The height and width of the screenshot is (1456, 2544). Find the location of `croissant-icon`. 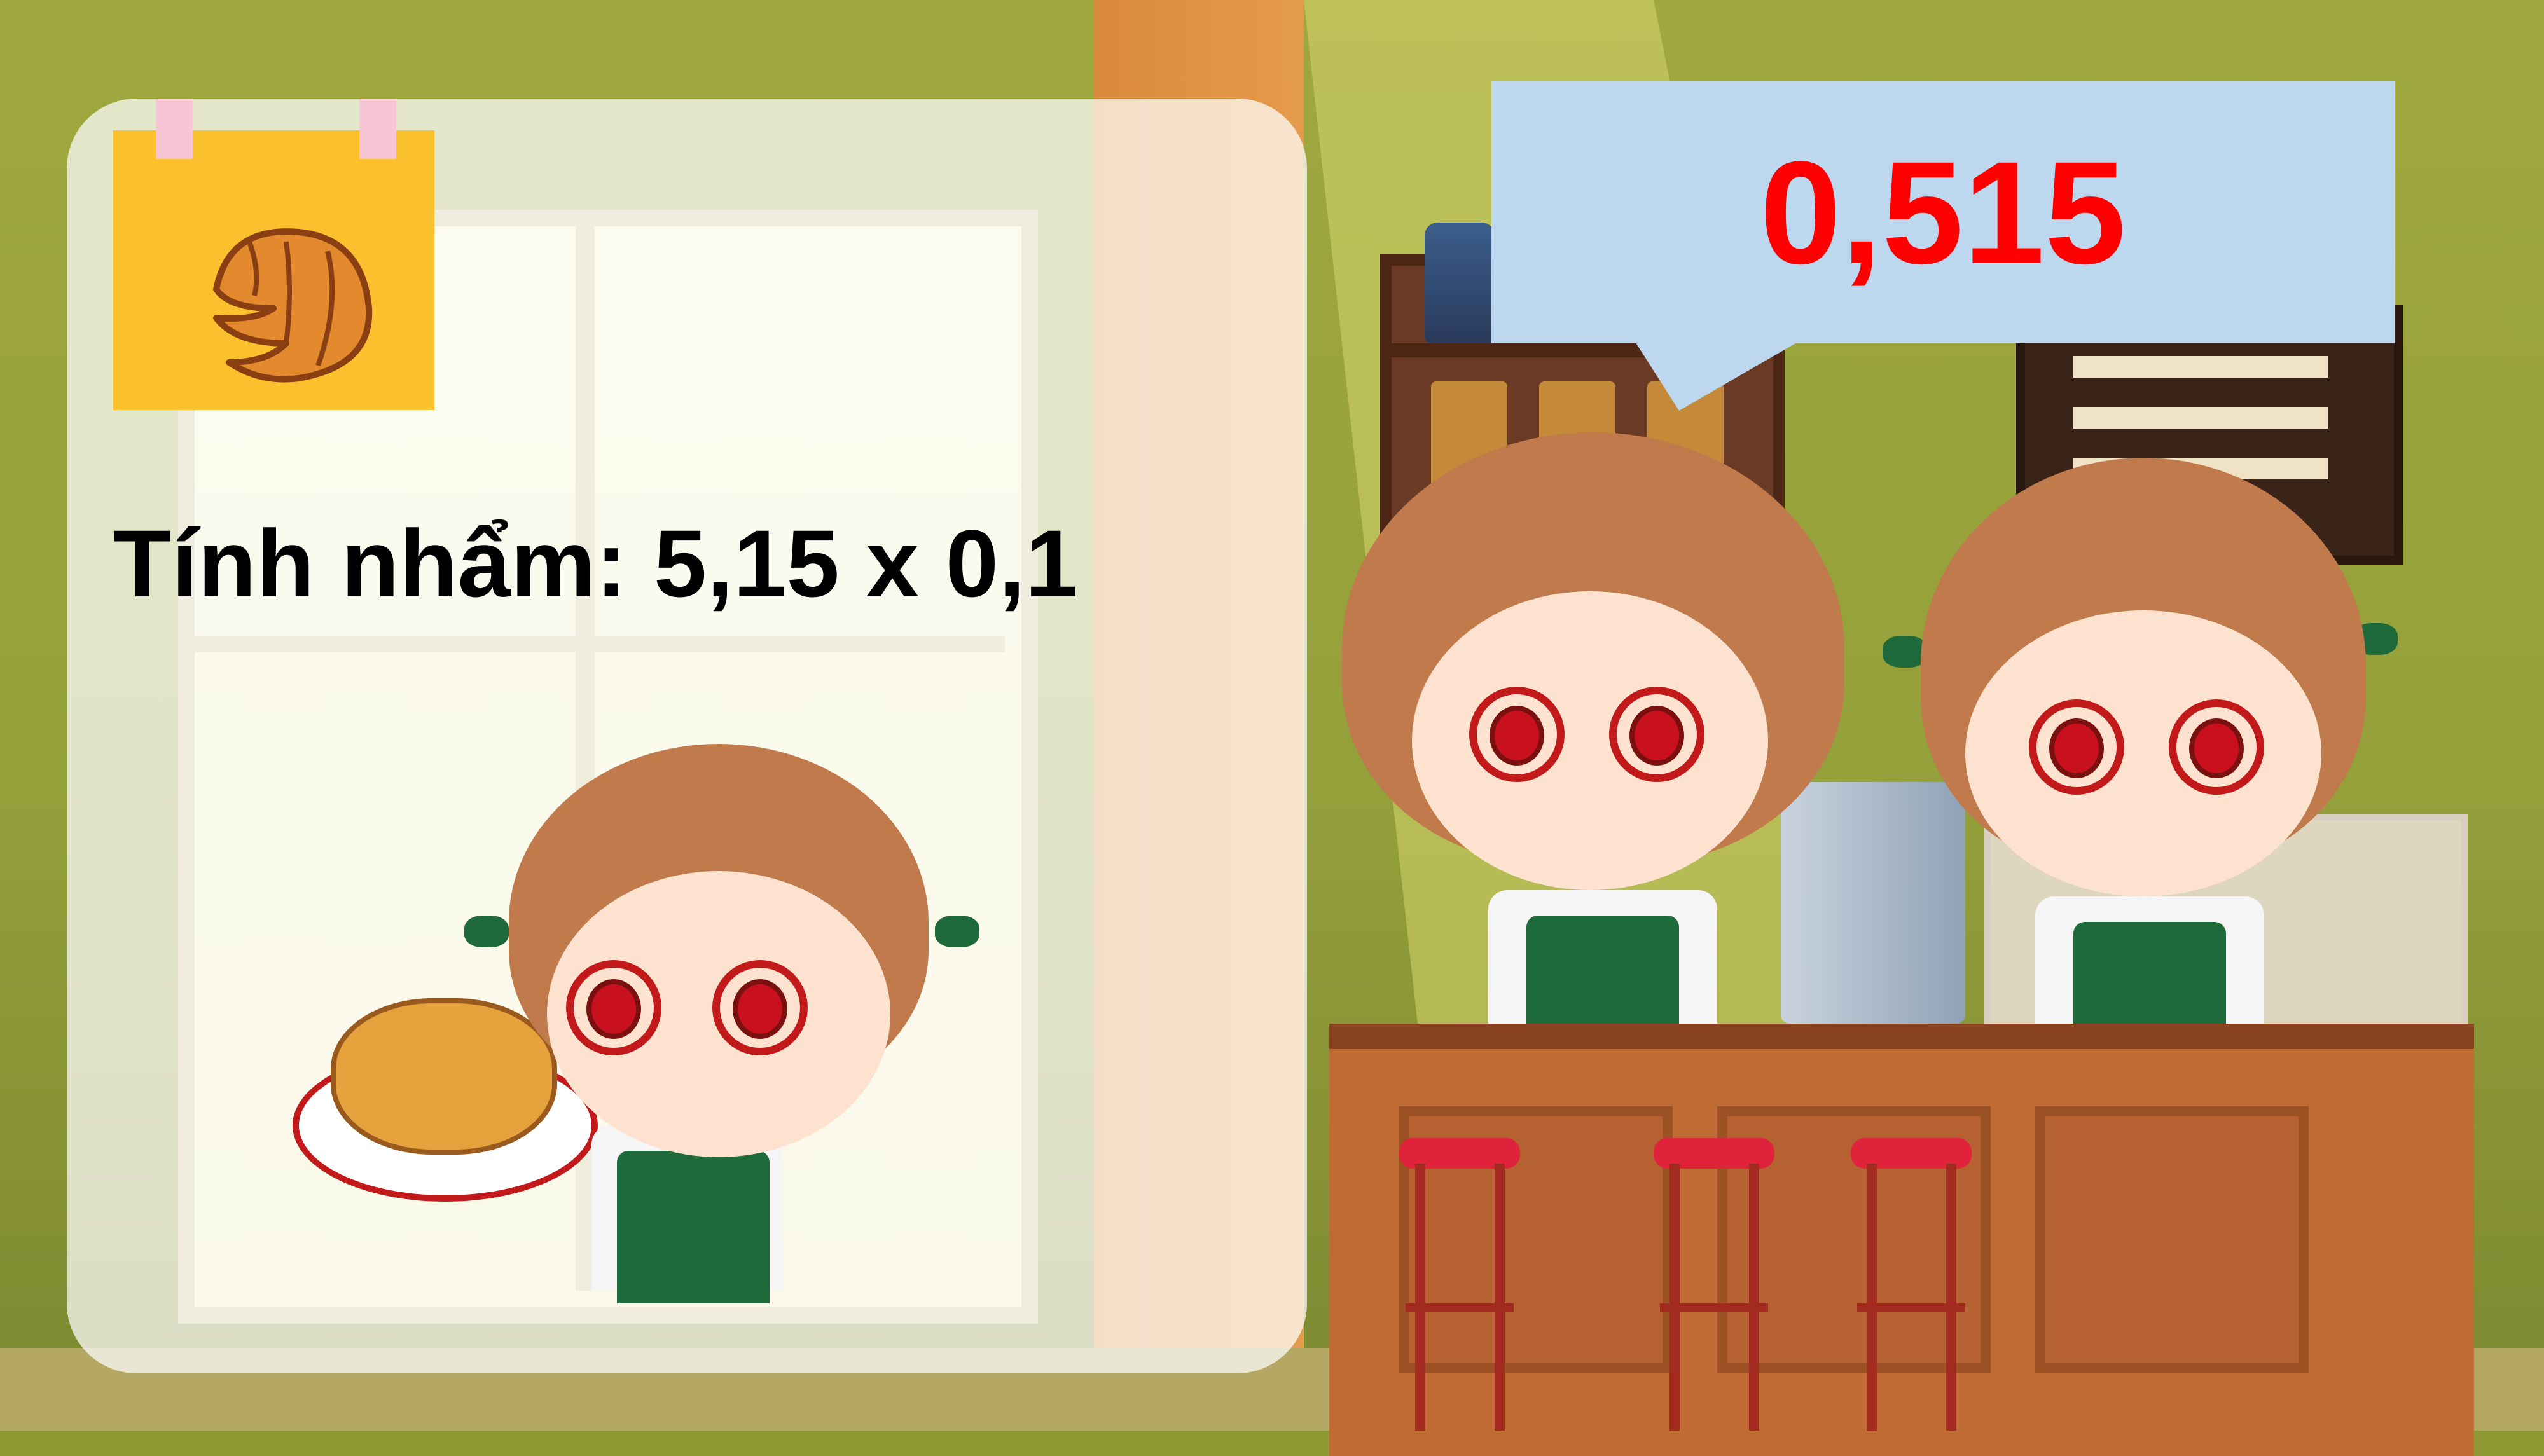

croissant-icon is located at coordinates (293, 305).